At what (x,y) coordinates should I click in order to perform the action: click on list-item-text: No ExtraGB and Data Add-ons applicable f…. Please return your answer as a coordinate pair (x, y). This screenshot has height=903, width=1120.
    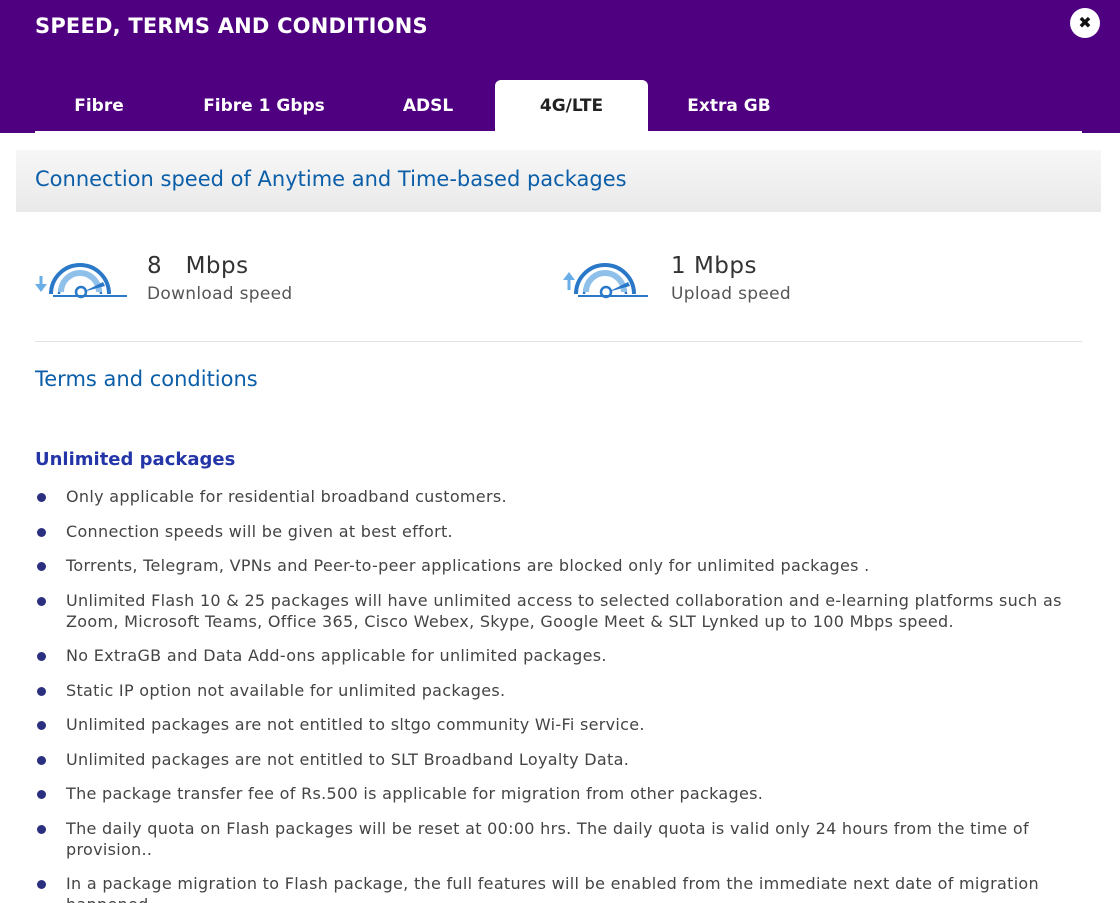
    Looking at the image, I should click on (336, 655).